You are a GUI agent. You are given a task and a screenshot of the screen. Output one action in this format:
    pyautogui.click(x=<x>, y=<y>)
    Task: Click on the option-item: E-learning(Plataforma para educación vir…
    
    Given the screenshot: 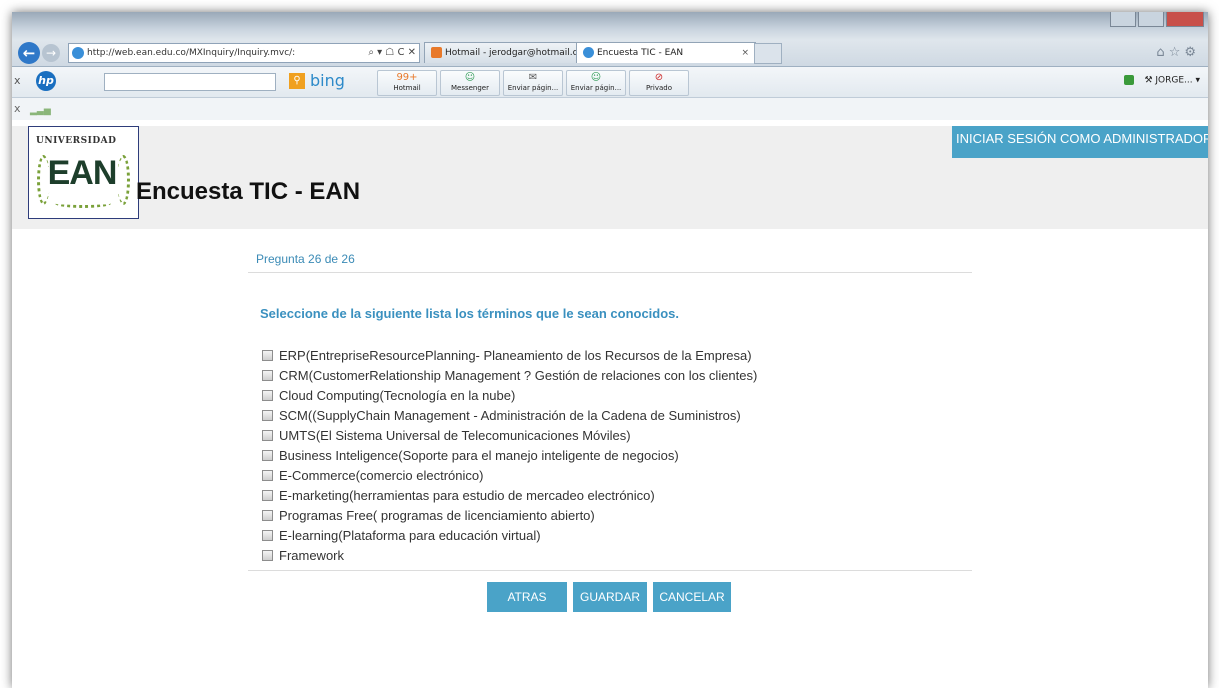 What is the action you would take?
    pyautogui.click(x=509, y=535)
    